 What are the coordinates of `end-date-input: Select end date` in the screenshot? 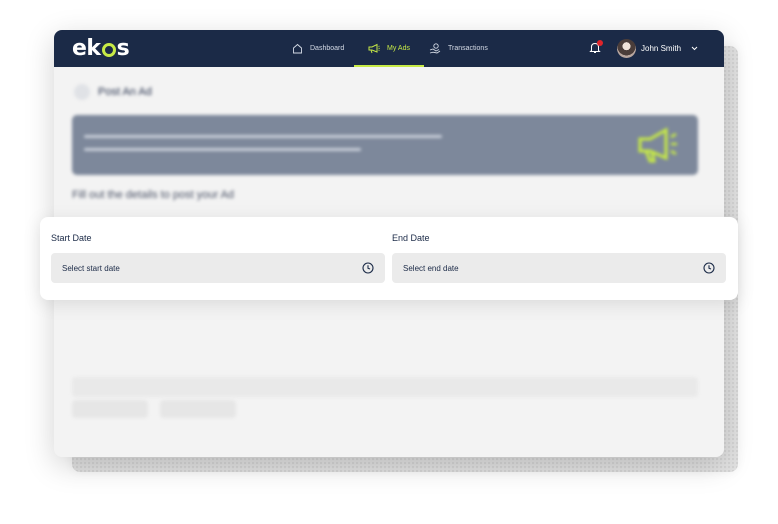 It's located at (559, 268).